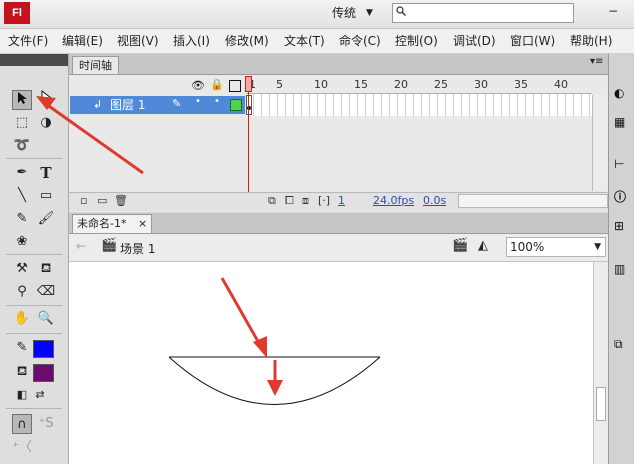  Describe the element at coordinates (102, 223) in the screenshot. I see `document-title: 未命名-1*` at that location.